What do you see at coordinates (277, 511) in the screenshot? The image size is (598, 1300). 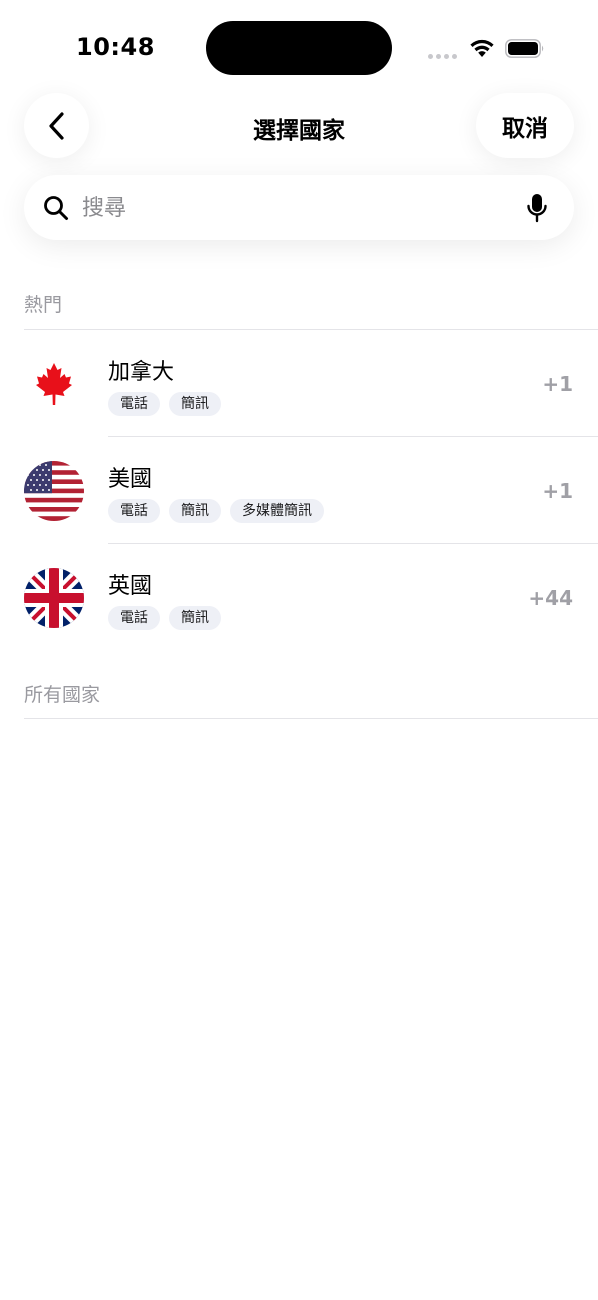 I see `tag-mms: 多媒體簡訊` at bounding box center [277, 511].